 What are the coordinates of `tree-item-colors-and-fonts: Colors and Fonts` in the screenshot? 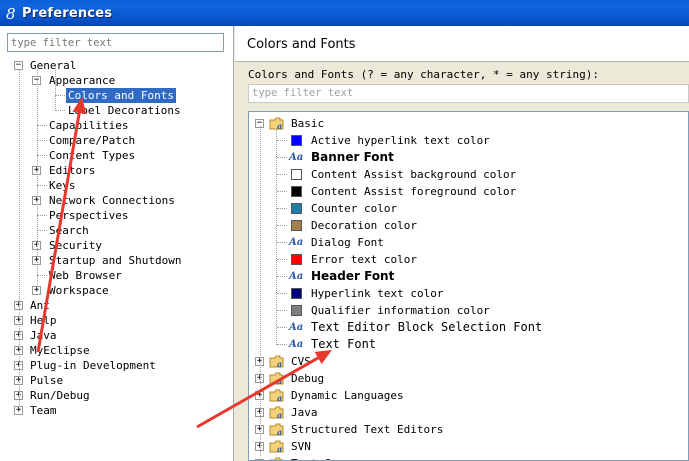 It's located at (117, 95).